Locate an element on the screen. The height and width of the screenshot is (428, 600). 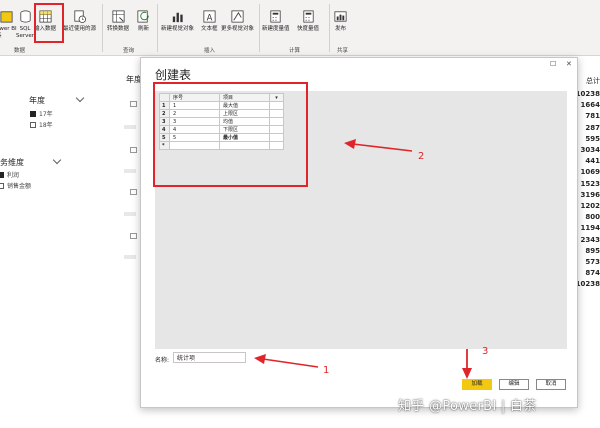
clock-document-icon is located at coordinates (80, 16).